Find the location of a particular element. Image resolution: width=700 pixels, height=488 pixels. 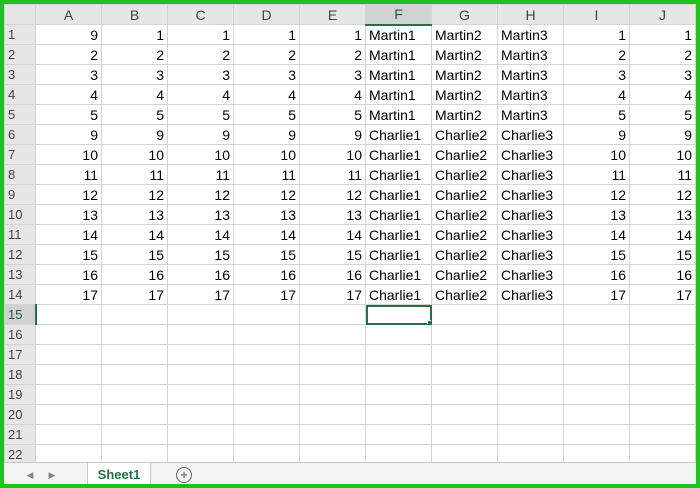

cell-e17 is located at coordinates (332, 354).